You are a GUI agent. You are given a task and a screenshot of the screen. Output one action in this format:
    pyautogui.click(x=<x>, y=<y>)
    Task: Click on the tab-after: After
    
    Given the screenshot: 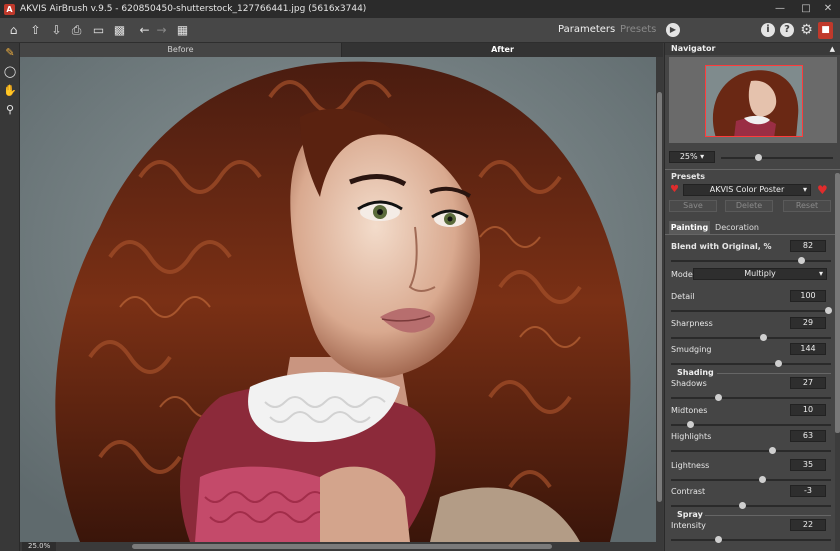 What is the action you would take?
    pyautogui.click(x=502, y=50)
    